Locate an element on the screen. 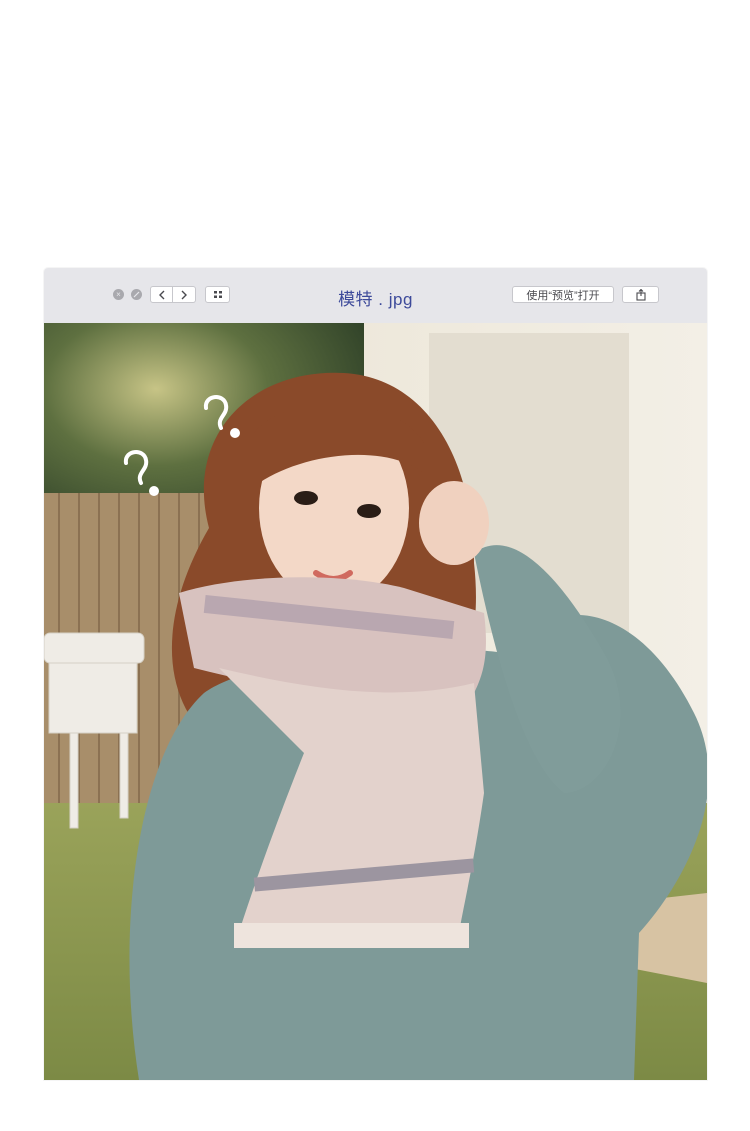 The width and height of the screenshot is (750, 1131). open-with-preview-label: 使用“预览”打开 is located at coordinates (563, 295).